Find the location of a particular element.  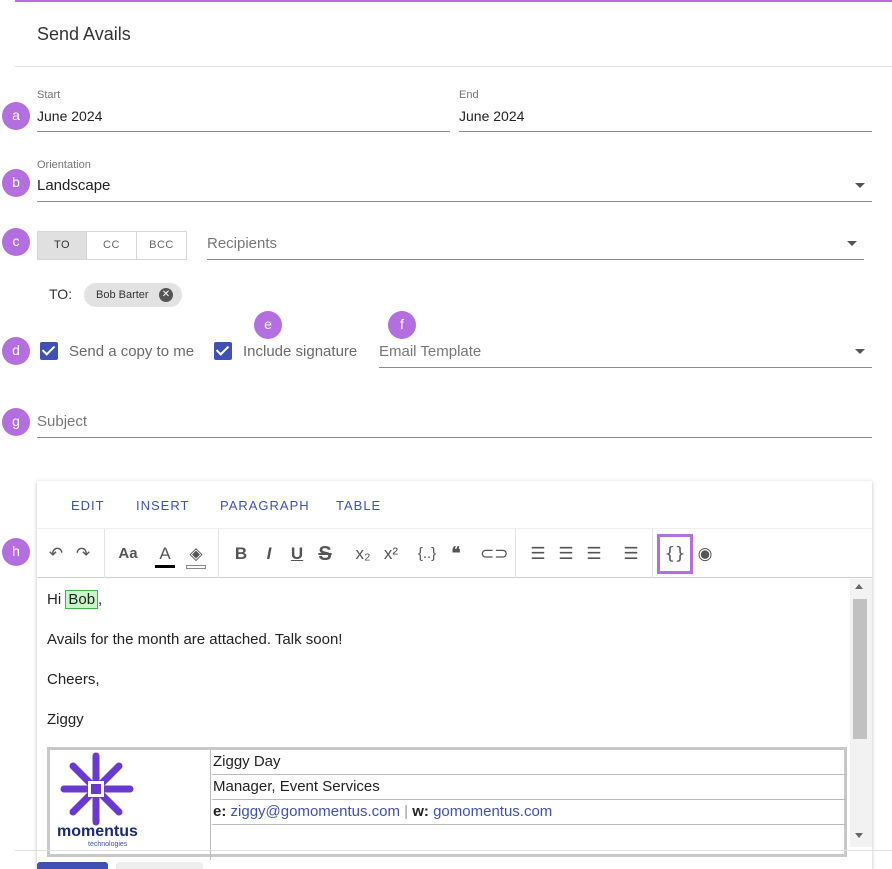

orientation-dropdown-icon is located at coordinates (860, 185).